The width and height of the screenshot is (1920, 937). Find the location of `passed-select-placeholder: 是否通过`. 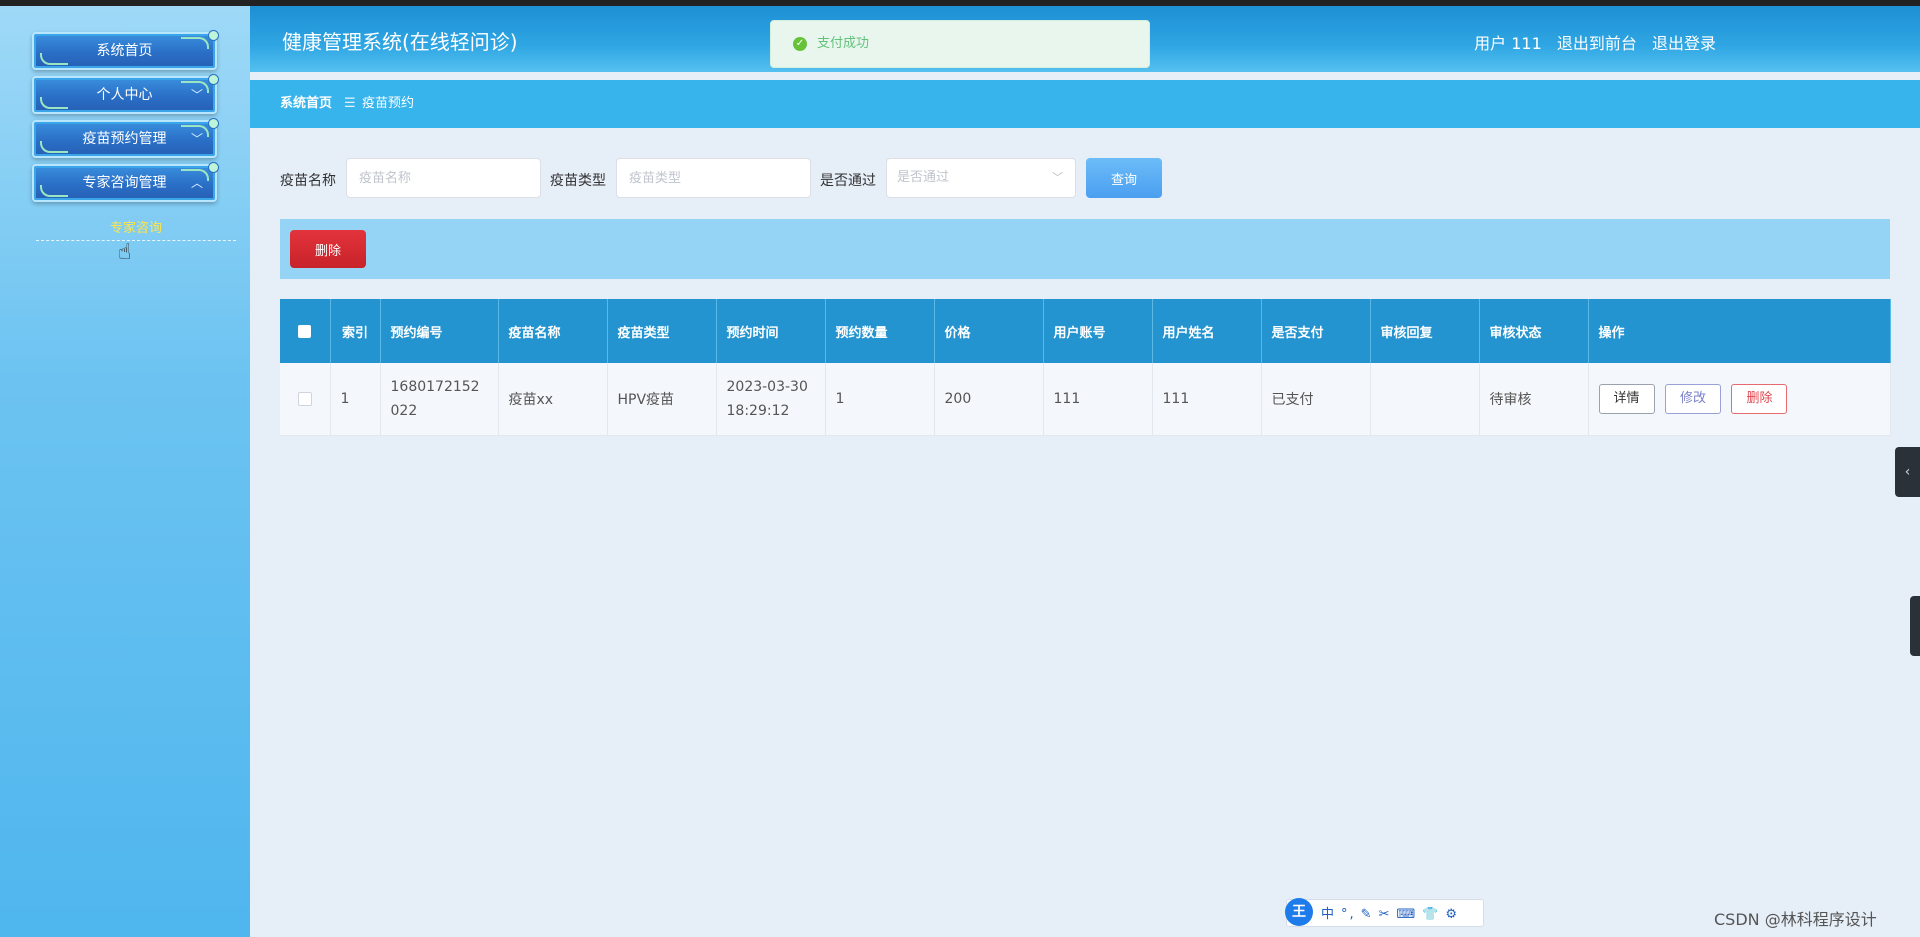

passed-select-placeholder: 是否通过 is located at coordinates (923, 177).